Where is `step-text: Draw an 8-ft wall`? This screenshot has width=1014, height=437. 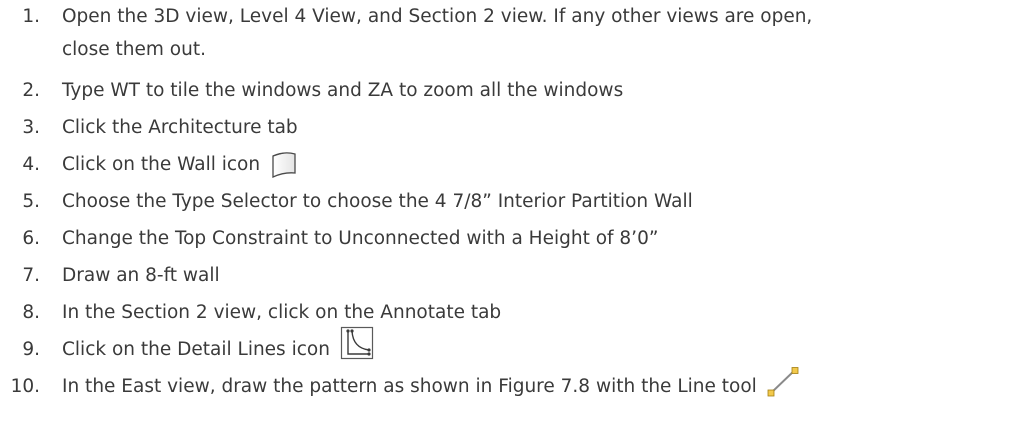 step-text: Draw an 8-ft wall is located at coordinates (141, 275).